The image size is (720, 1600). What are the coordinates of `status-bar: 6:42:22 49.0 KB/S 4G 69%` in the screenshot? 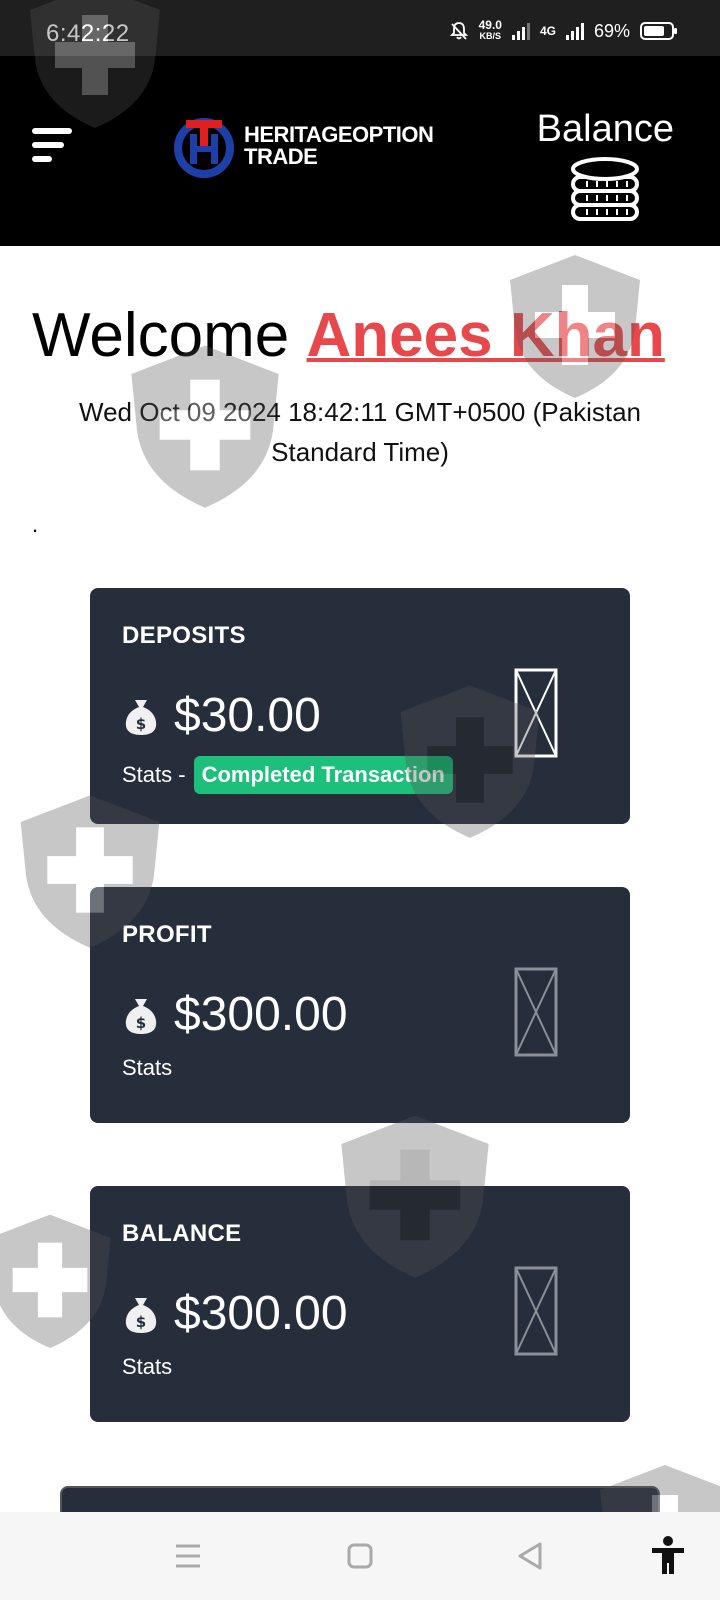 It's located at (360, 28).